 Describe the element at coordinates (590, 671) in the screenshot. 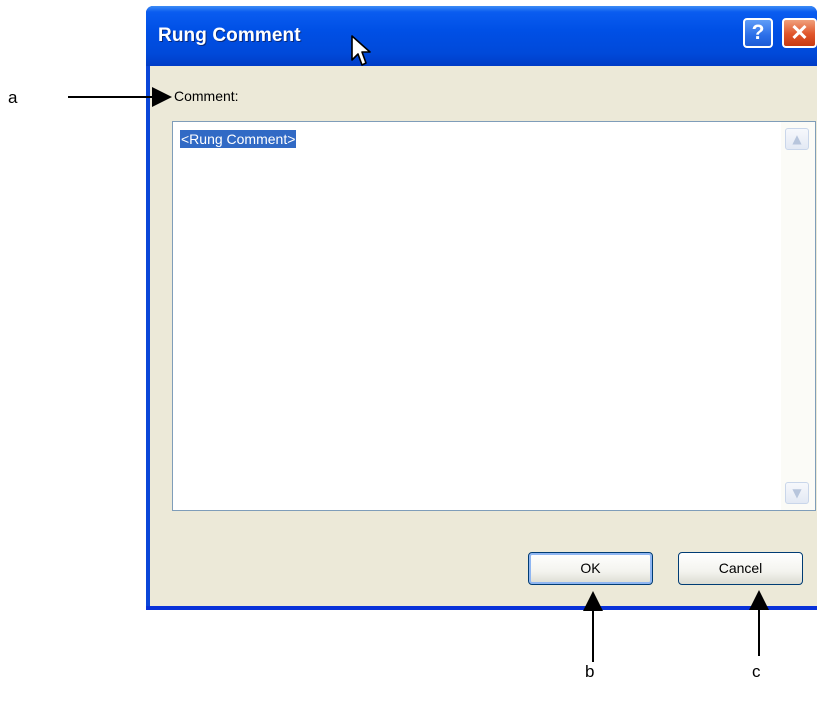

I see `annotation-label-b: b` at that location.